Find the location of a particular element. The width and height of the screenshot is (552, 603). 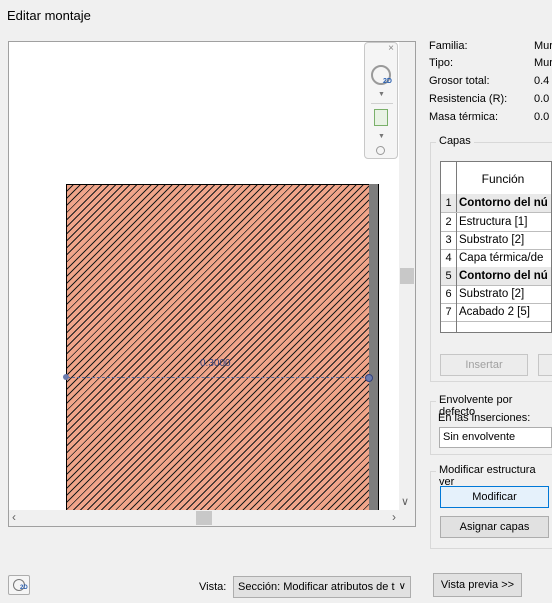

dimension-line is located at coordinates (218, 377).